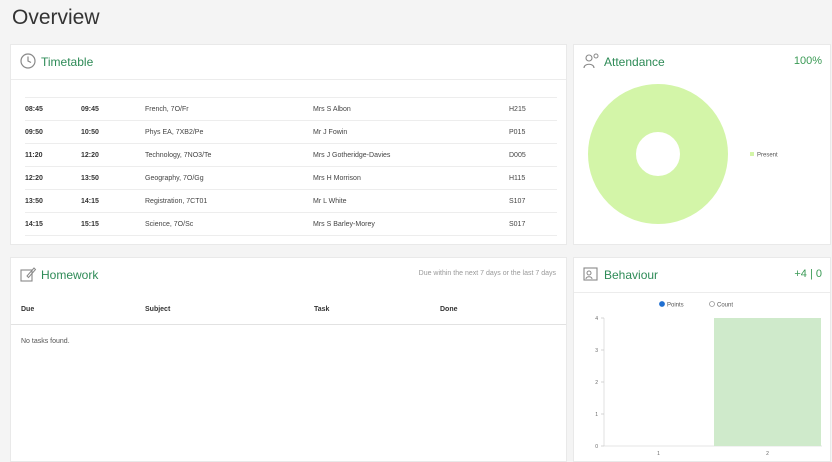  Describe the element at coordinates (634, 62) in the screenshot. I see `attendance-title: Attendance` at that location.